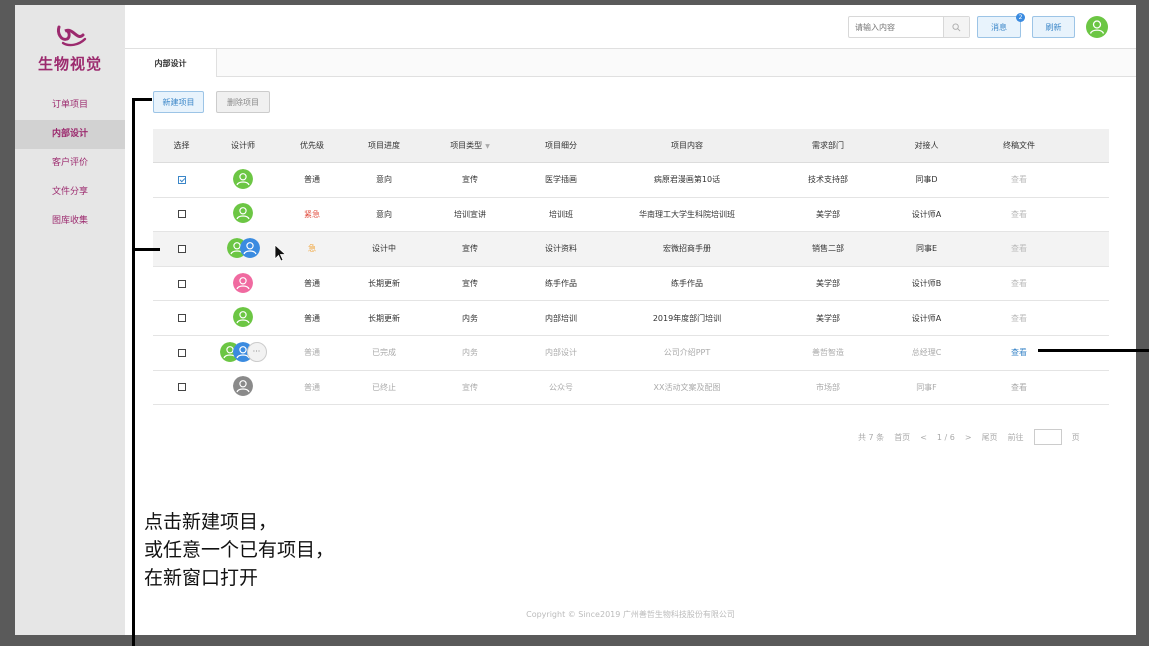 The image size is (1149, 646). Describe the element at coordinates (243, 102) in the screenshot. I see `delete-project-button: 删除项目` at that location.